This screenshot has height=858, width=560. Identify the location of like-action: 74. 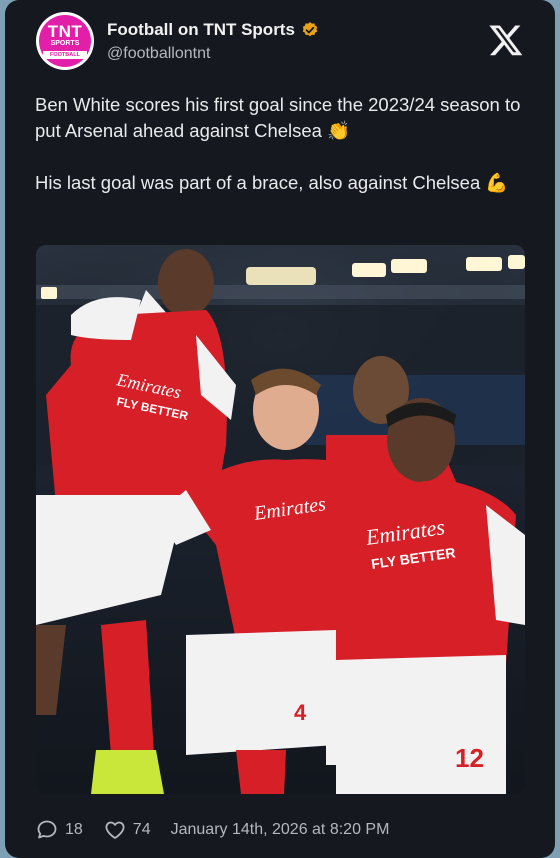
(127, 830).